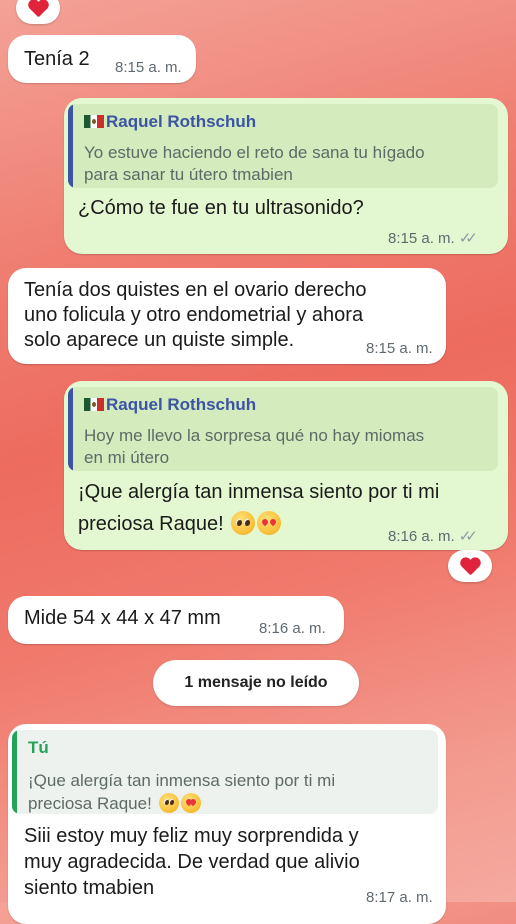  What do you see at coordinates (122, 618) in the screenshot?
I see `message-text: Mide 54 x 44 x 47 mm` at bounding box center [122, 618].